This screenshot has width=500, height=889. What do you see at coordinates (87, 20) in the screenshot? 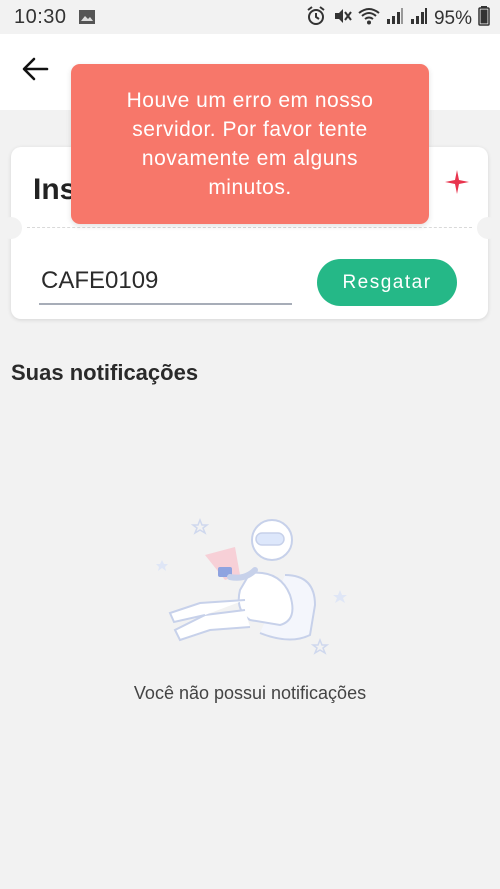
I see `gallery-notification-icon` at bounding box center [87, 20].